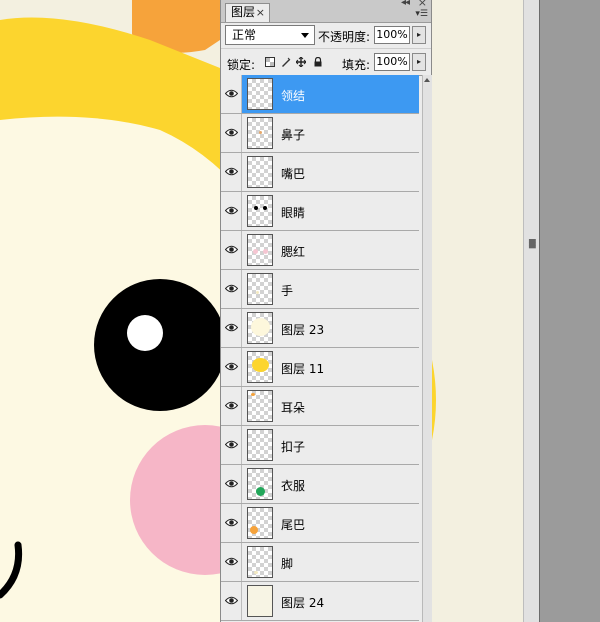 This screenshot has height=622, width=600. Describe the element at coordinates (303, 369) in the screenshot. I see `layer-name: 图层 11` at that location.